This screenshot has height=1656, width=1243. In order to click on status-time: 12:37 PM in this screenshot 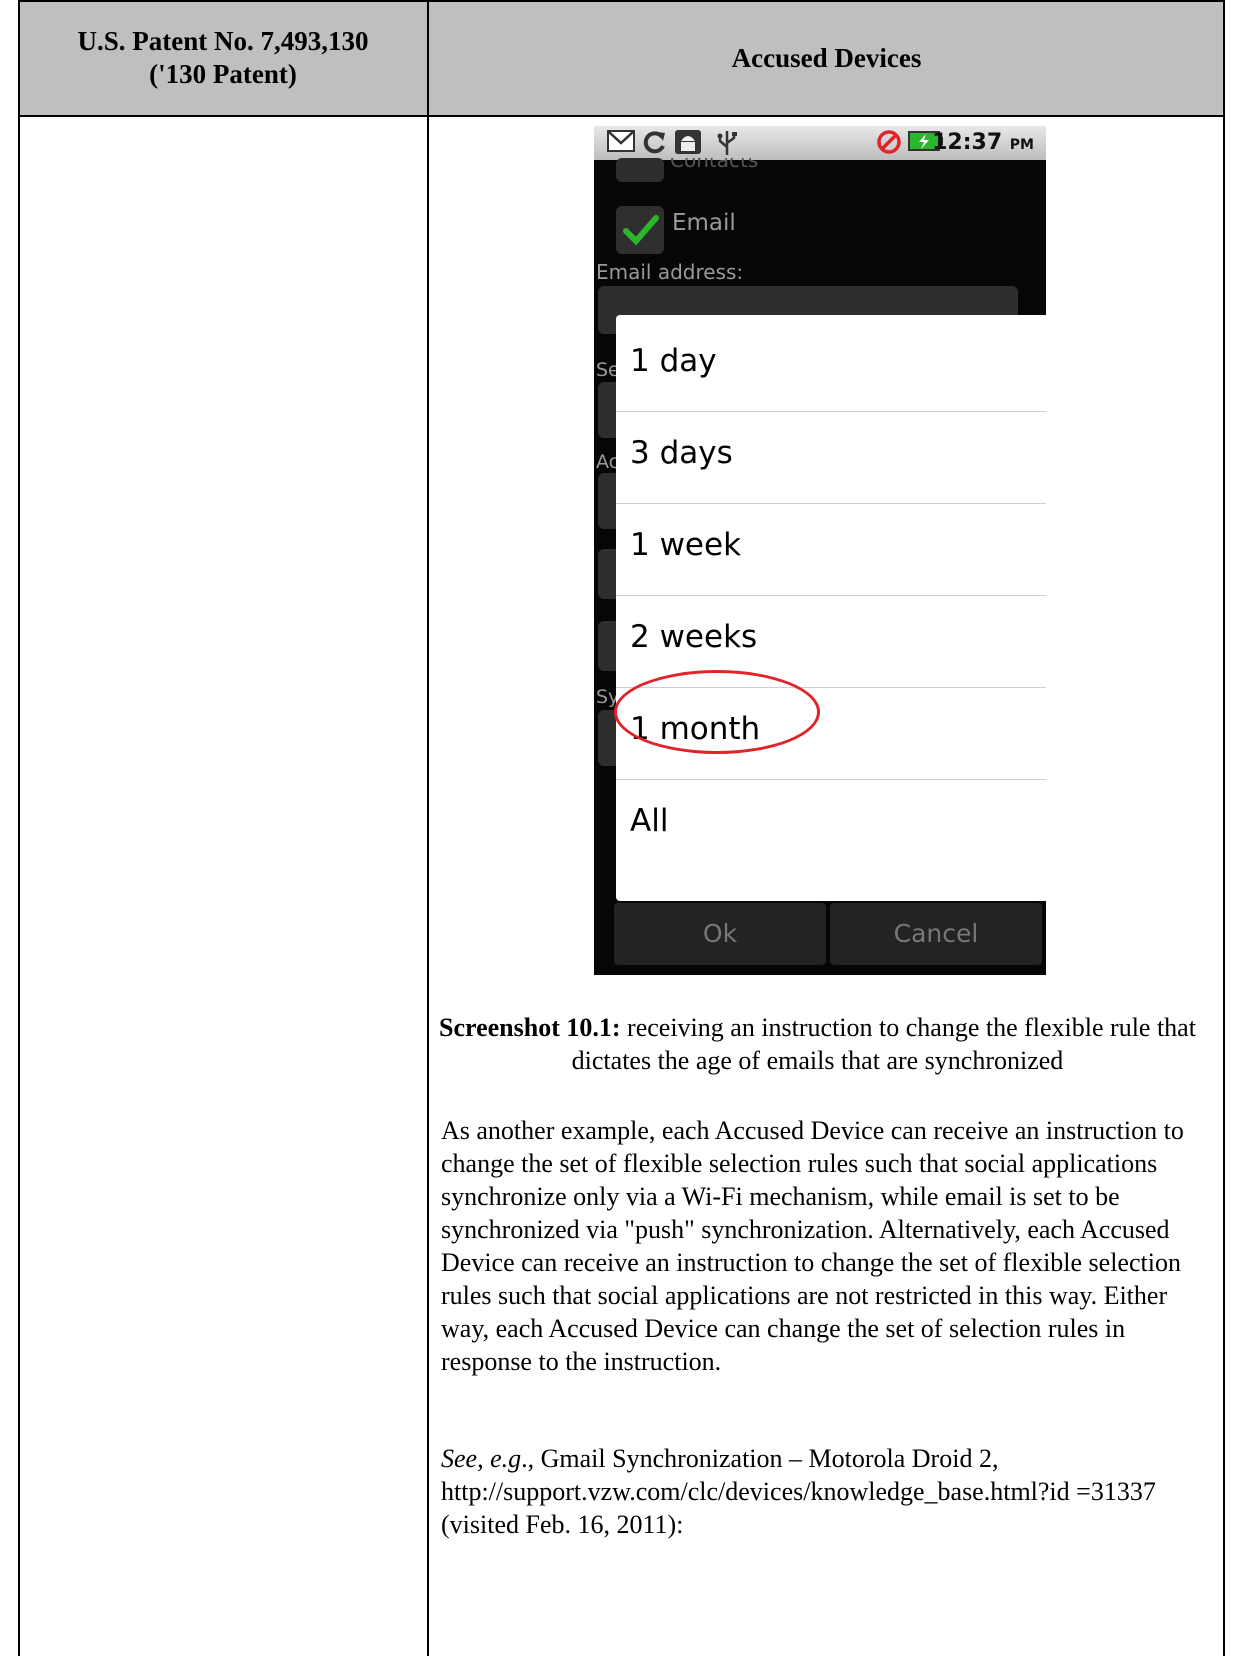, I will do `click(983, 144)`.